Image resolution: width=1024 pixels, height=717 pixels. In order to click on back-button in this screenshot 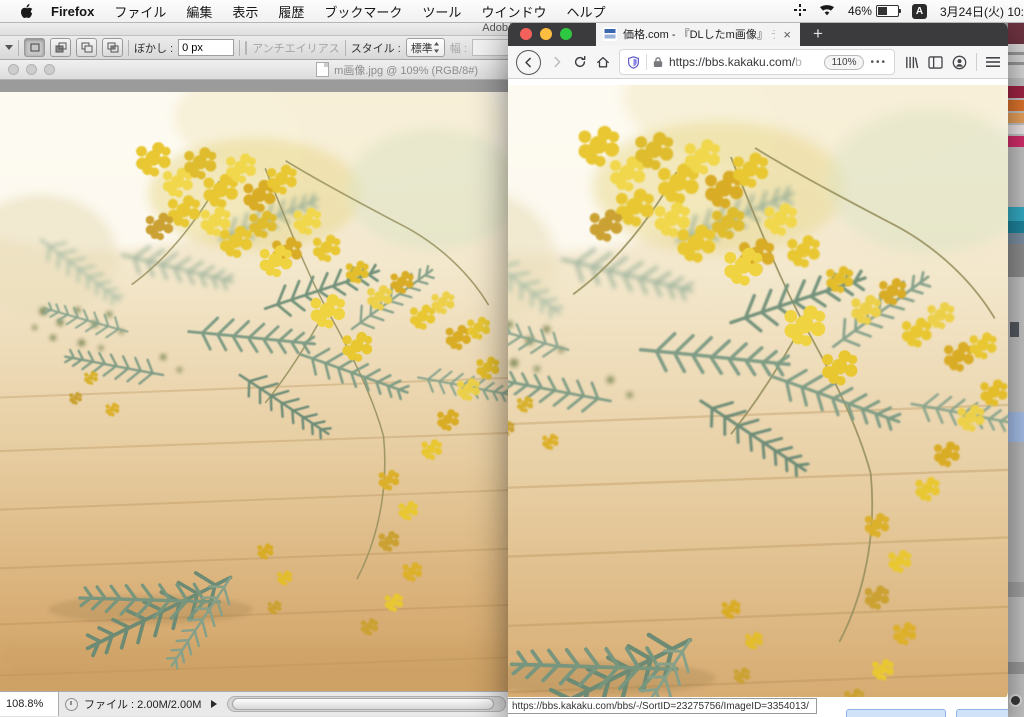, I will do `click(528, 62)`.